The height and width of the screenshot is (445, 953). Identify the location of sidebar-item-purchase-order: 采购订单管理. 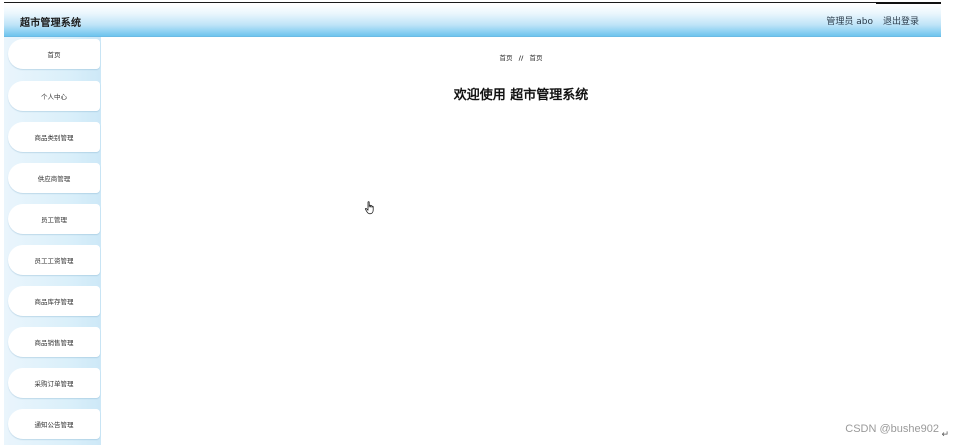
(54, 383).